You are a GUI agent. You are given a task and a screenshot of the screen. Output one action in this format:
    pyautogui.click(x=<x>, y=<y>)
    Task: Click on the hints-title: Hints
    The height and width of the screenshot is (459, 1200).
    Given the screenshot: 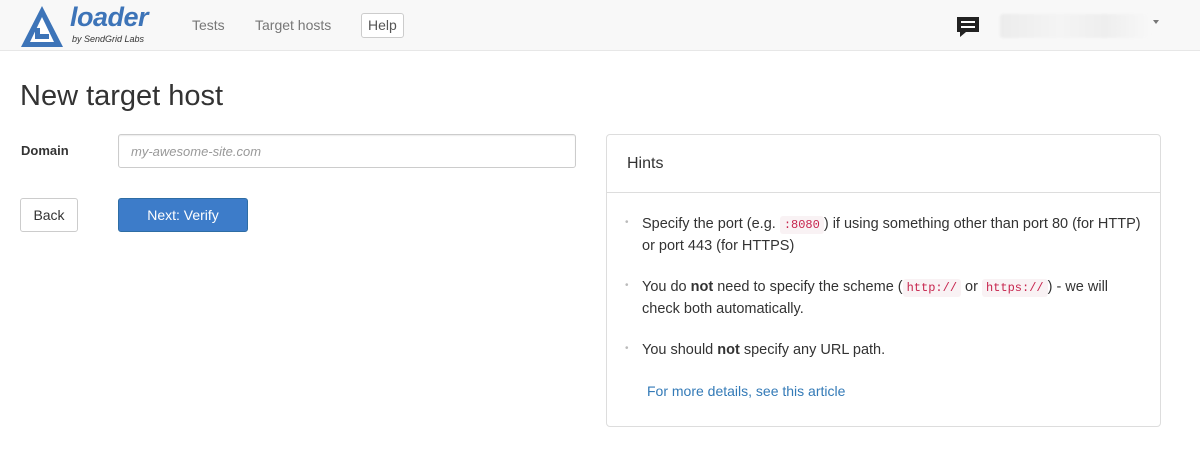 What is the action you would take?
    pyautogui.click(x=645, y=163)
    